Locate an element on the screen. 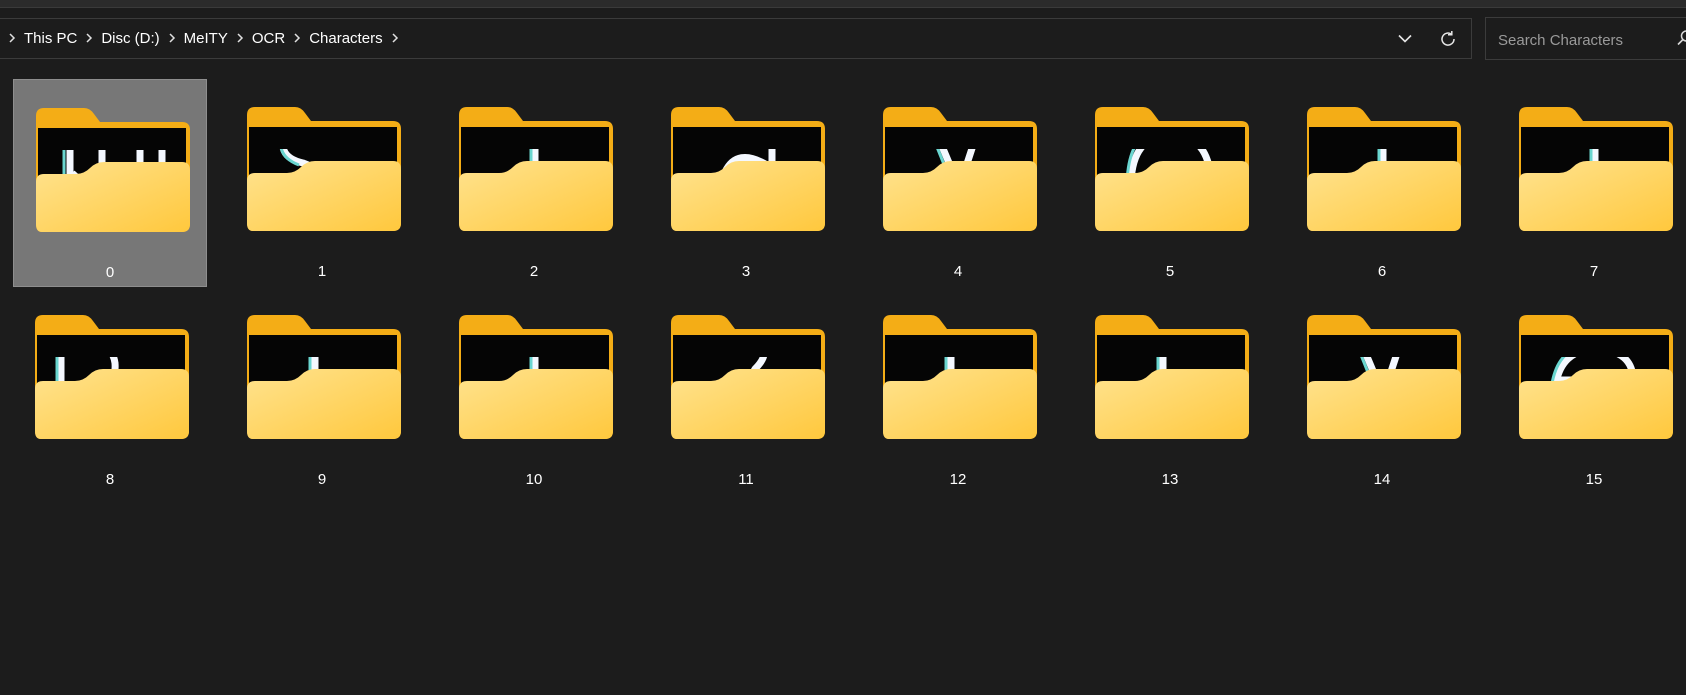 This screenshot has width=1686, height=695. folder-item: 4 is located at coordinates (958, 183).